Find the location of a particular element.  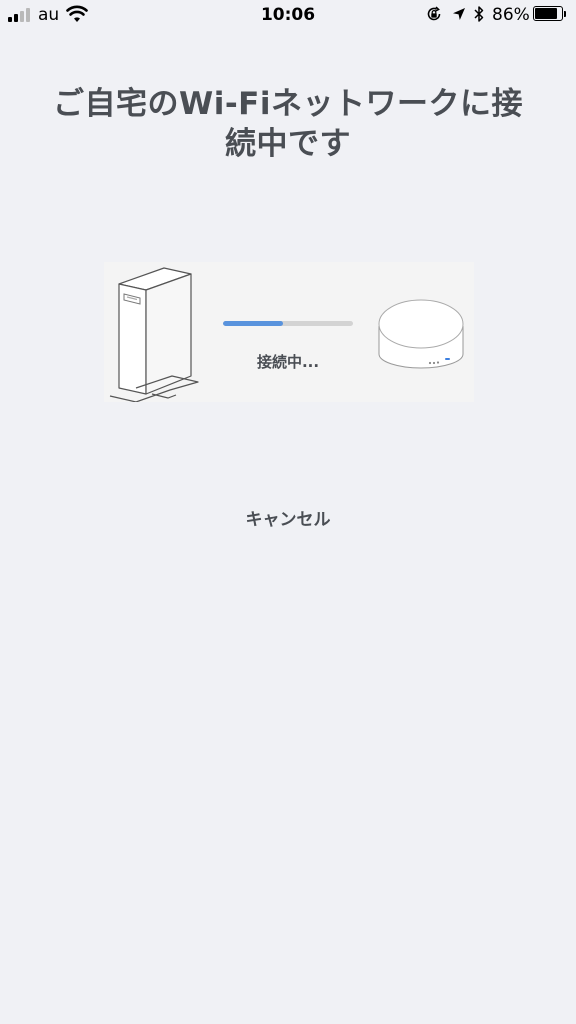

battery-percentage: 86% is located at coordinates (511, 15).